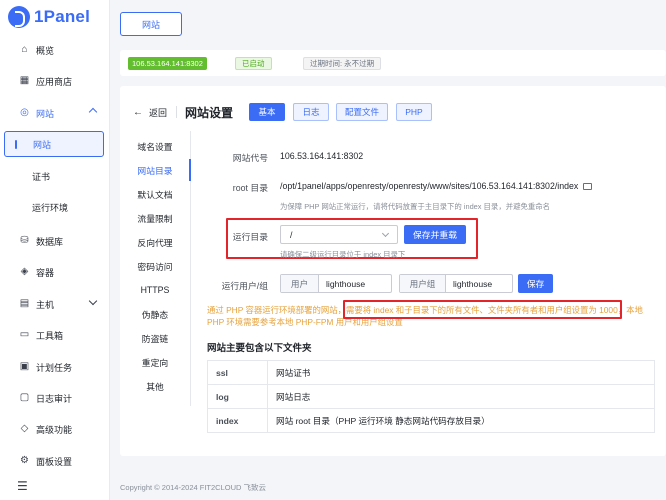 The image size is (666, 500). Describe the element at coordinates (55, 272) in the screenshot. I see `sidebar-item-containers: ◈ 容器` at that location.